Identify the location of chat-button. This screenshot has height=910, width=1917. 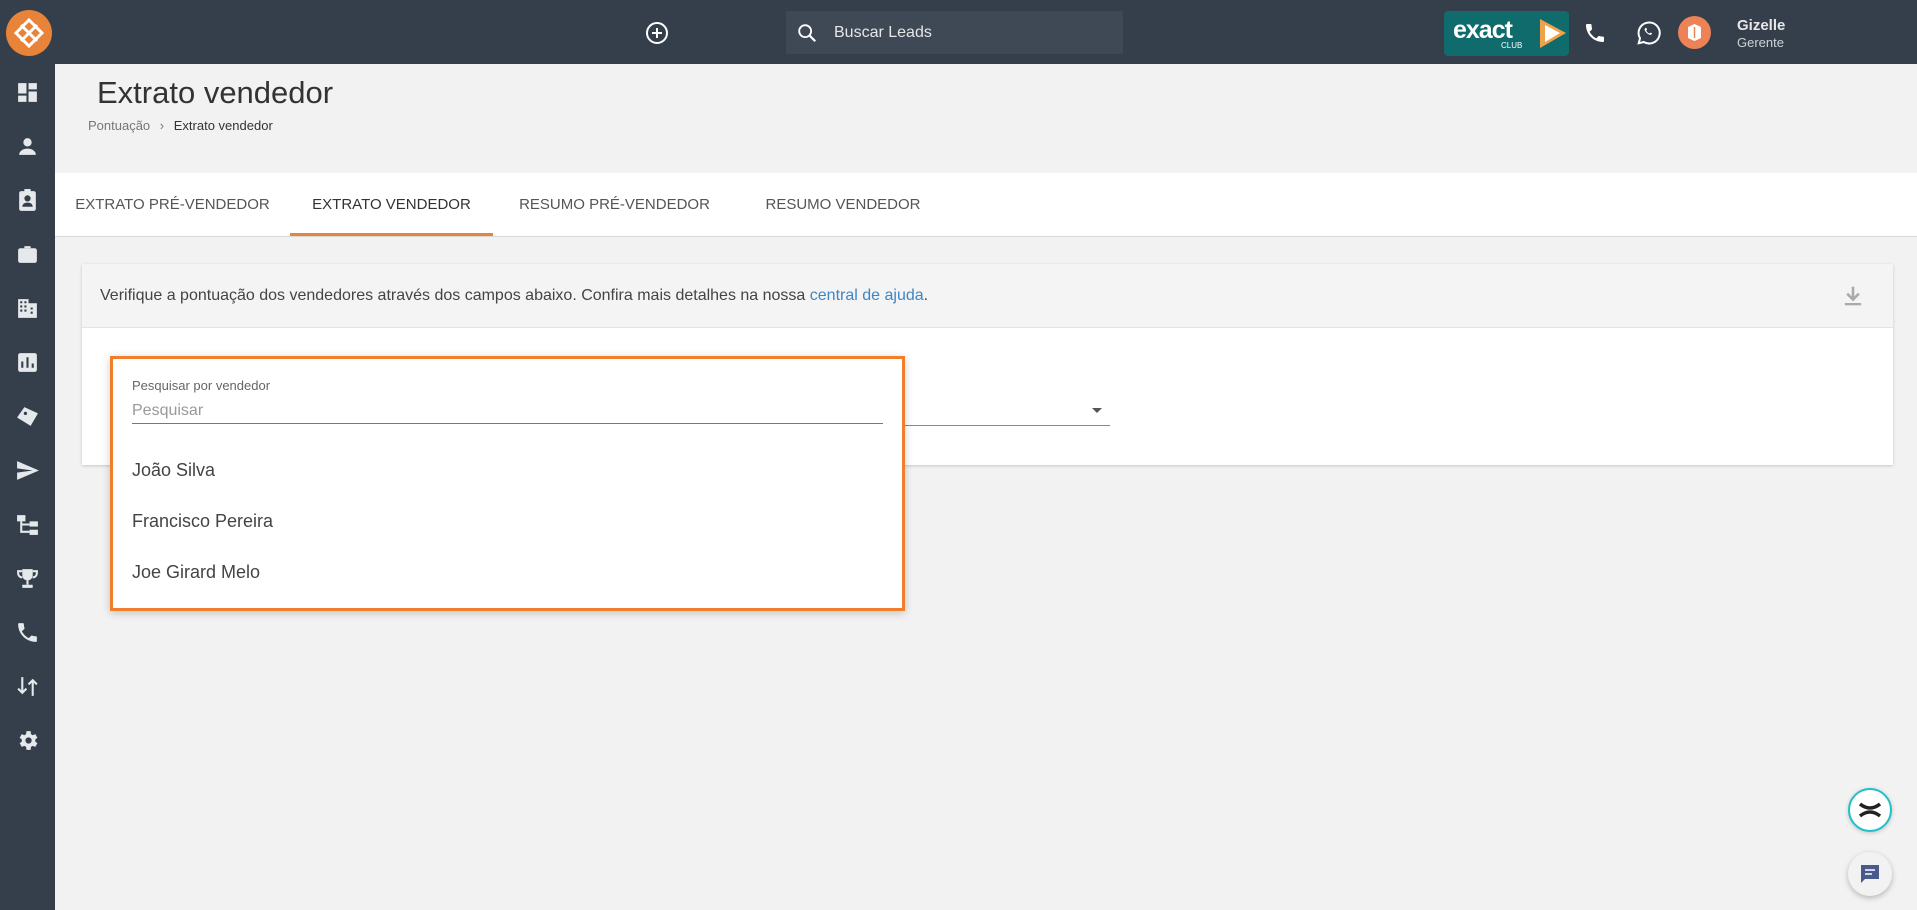
(1870, 874).